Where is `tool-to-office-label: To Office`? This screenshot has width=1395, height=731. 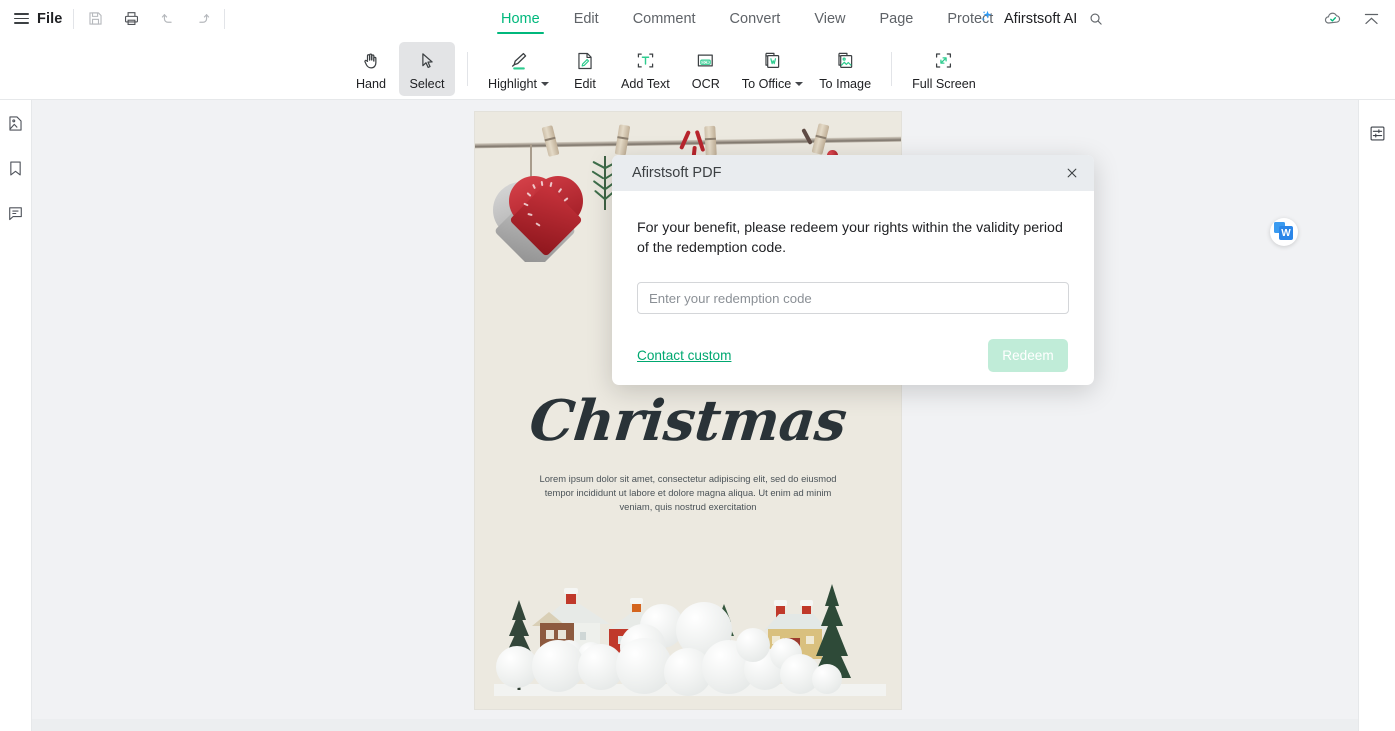
tool-to-office-label: To Office is located at coordinates (772, 83).